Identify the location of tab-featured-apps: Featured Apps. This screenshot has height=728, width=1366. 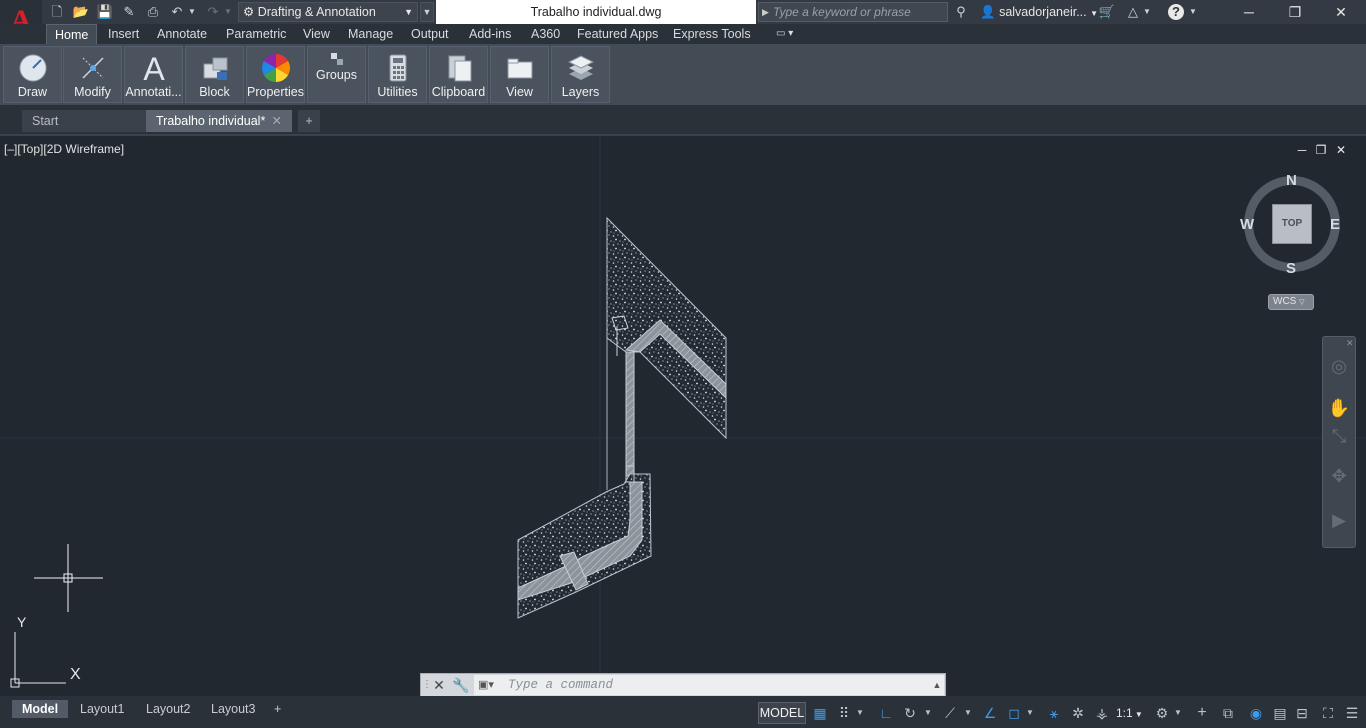
(617, 34).